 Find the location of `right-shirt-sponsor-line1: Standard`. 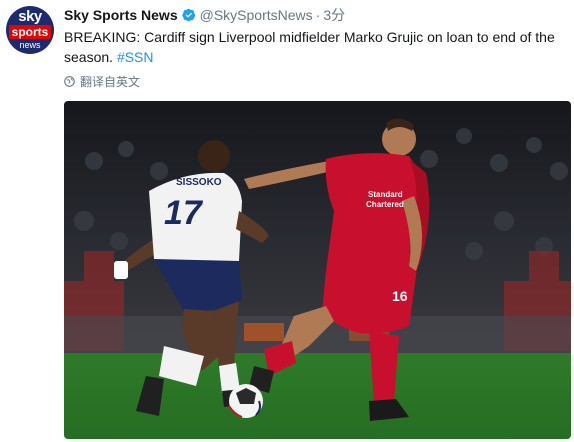

right-shirt-sponsor-line1: Standard is located at coordinates (385, 194).